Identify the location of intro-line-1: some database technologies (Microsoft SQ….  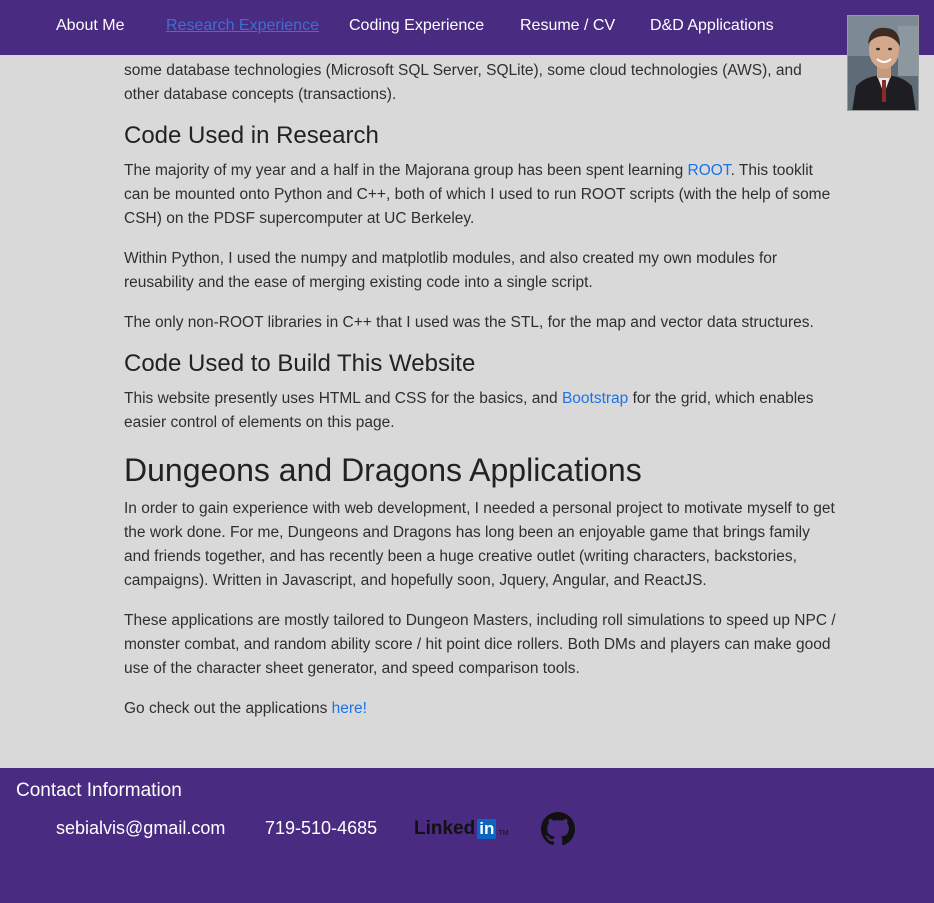
(463, 70).